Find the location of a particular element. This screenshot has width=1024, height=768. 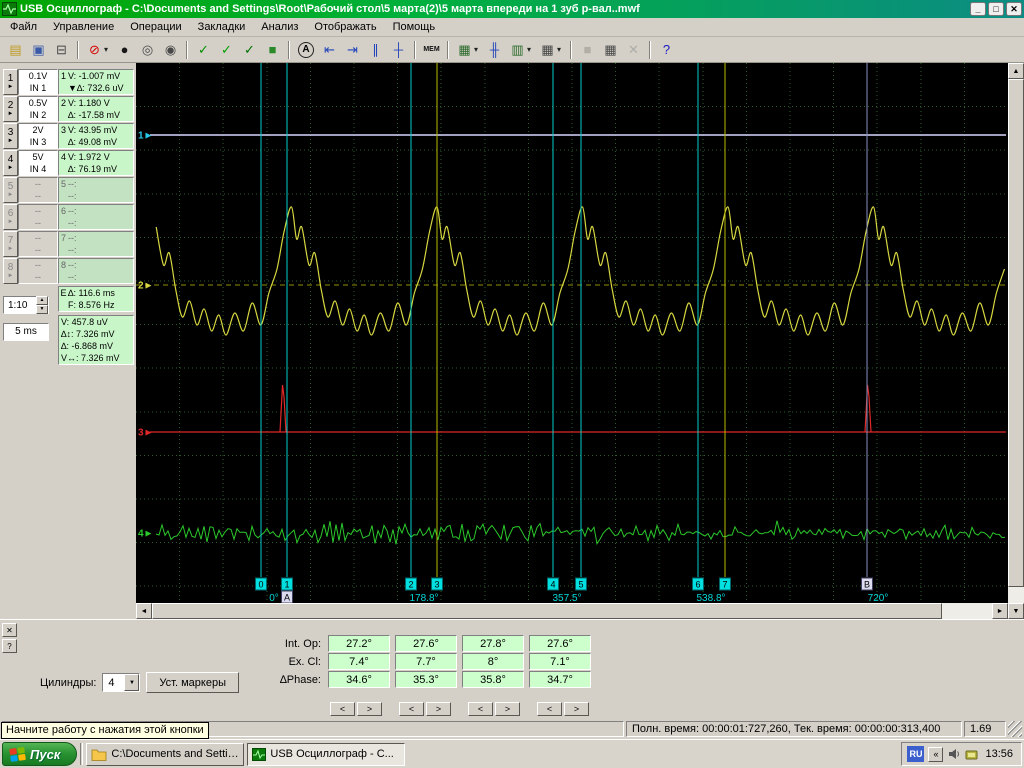

toolbar-separator is located at coordinates (650, 49).